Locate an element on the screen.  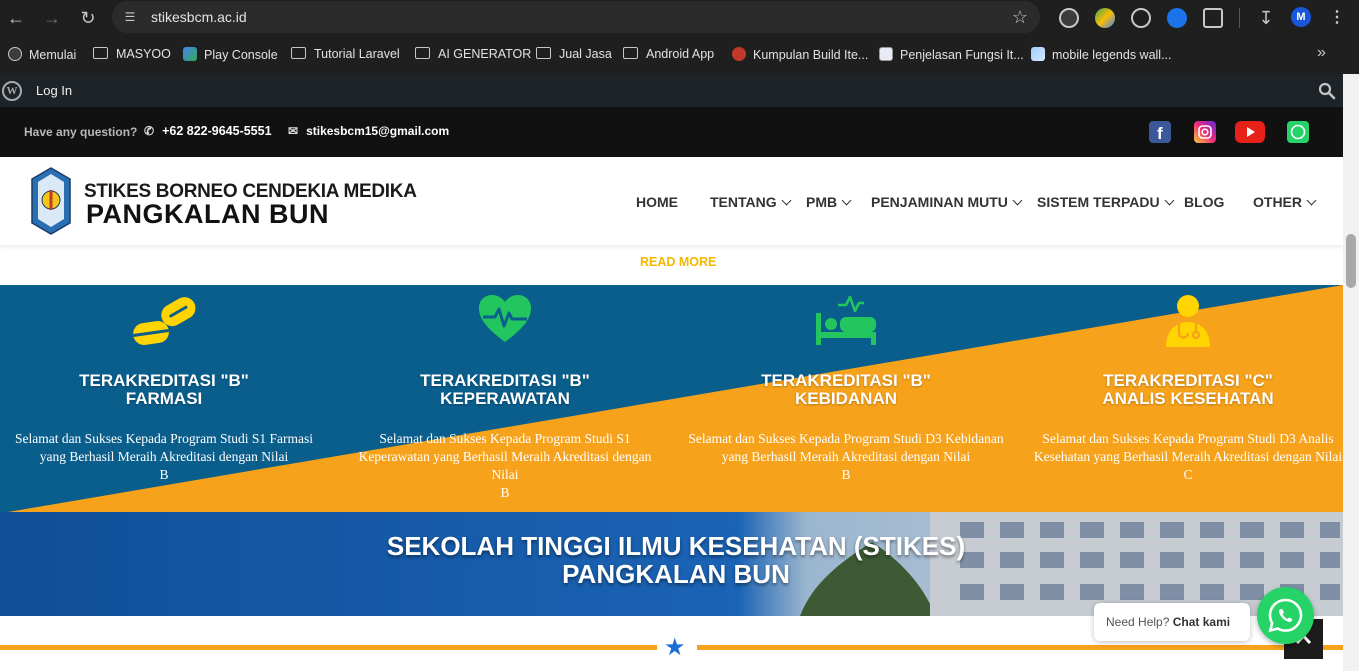
bookmark-play-console: Play Console is located at coordinates (230, 55).